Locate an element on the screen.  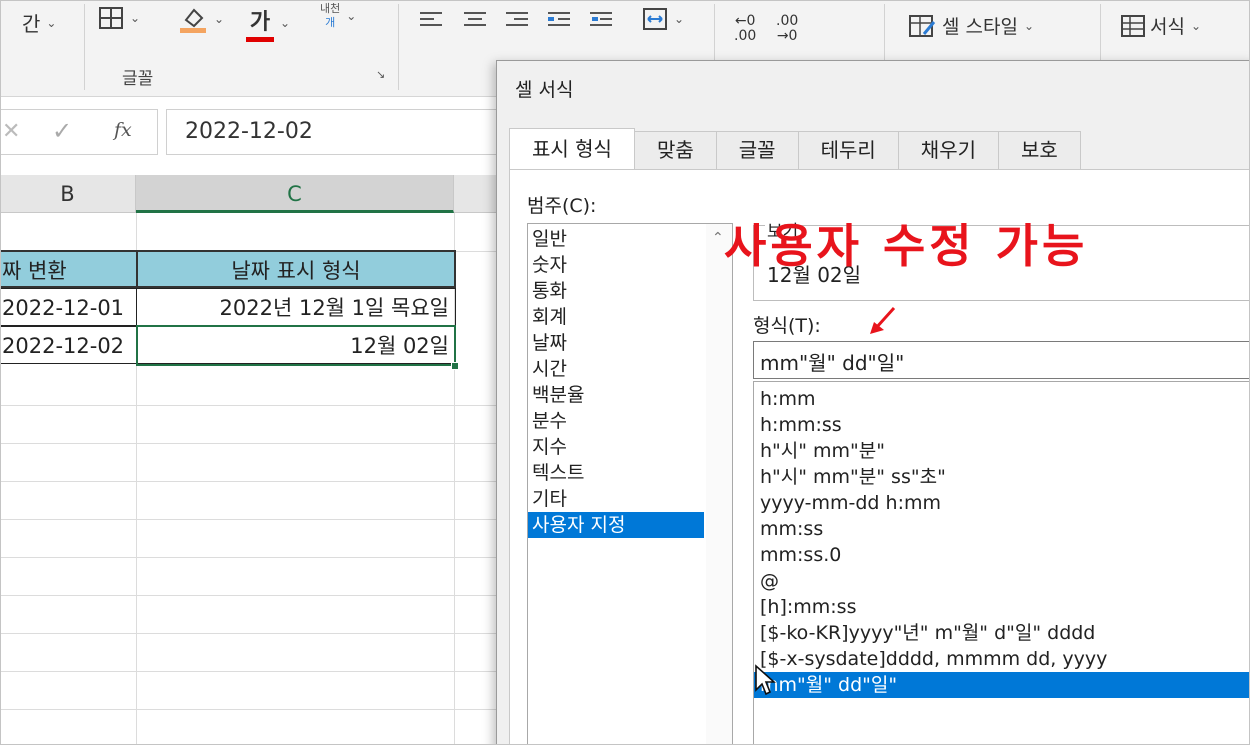
confirm-icon: ✓ is located at coordinates (62, 131).